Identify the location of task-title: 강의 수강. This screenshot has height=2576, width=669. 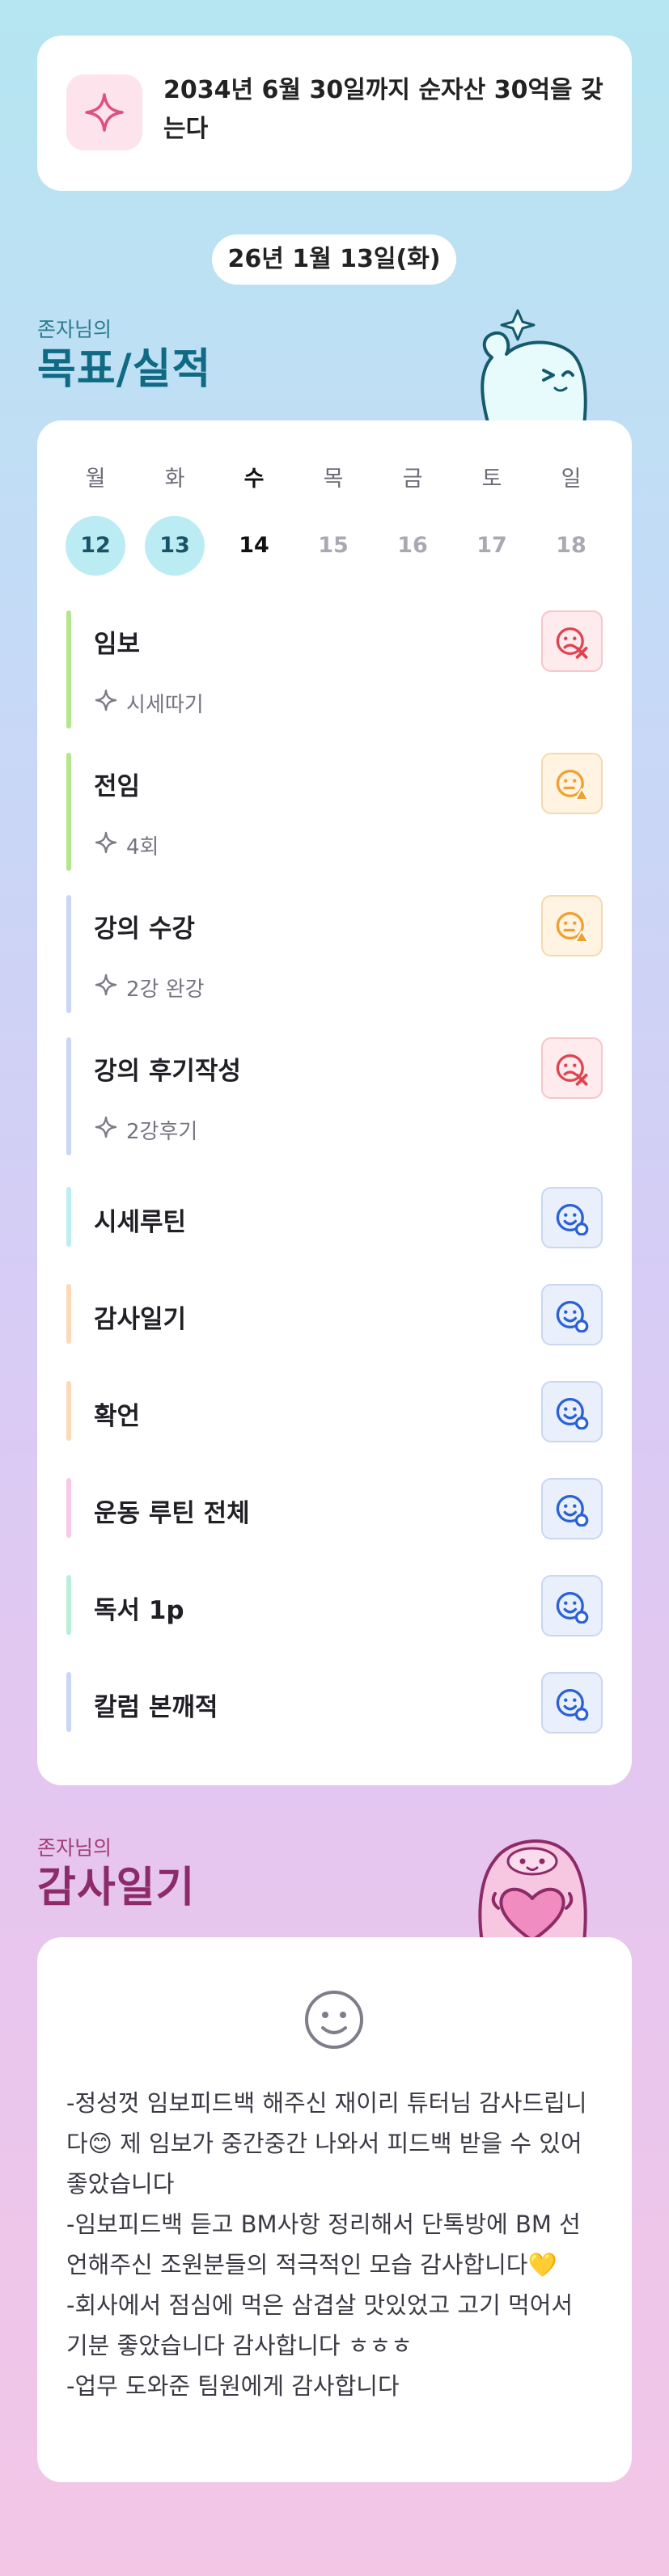
(144, 929).